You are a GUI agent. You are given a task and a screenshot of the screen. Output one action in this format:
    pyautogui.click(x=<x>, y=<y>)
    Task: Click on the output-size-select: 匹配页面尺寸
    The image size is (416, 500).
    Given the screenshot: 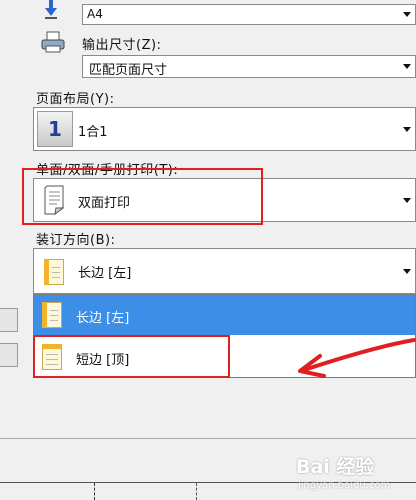 What is the action you would take?
    pyautogui.click(x=249, y=66)
    